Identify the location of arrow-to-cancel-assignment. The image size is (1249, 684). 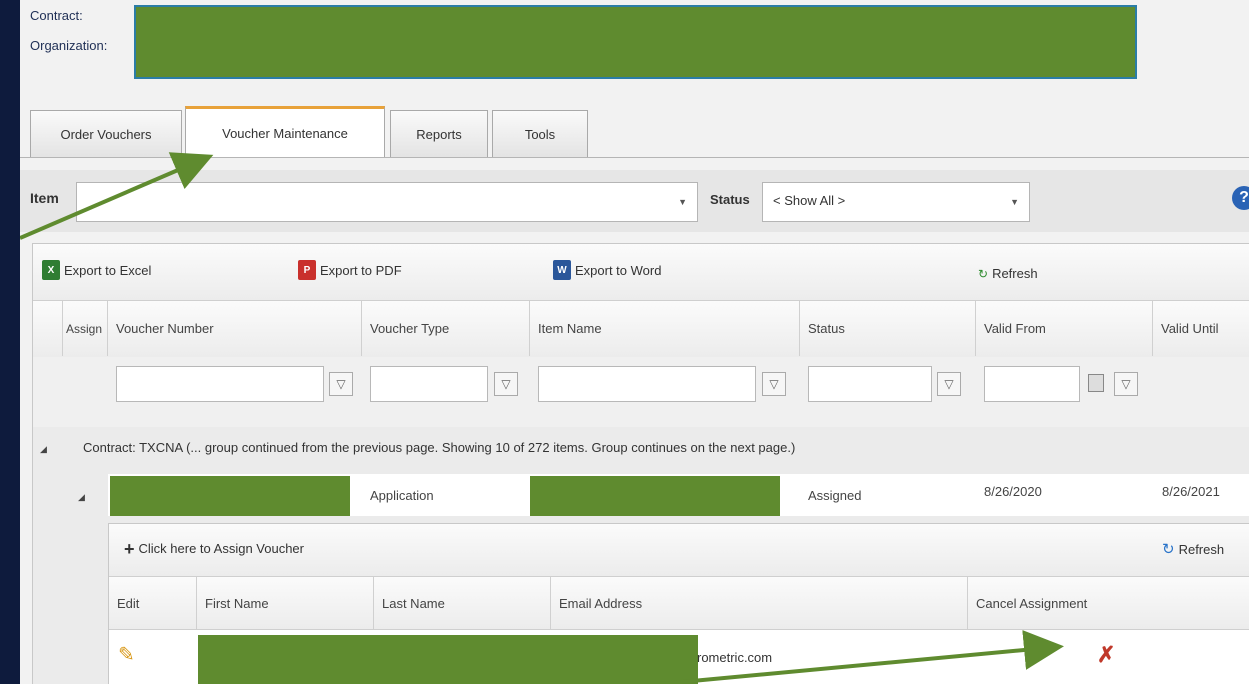
(861, 657).